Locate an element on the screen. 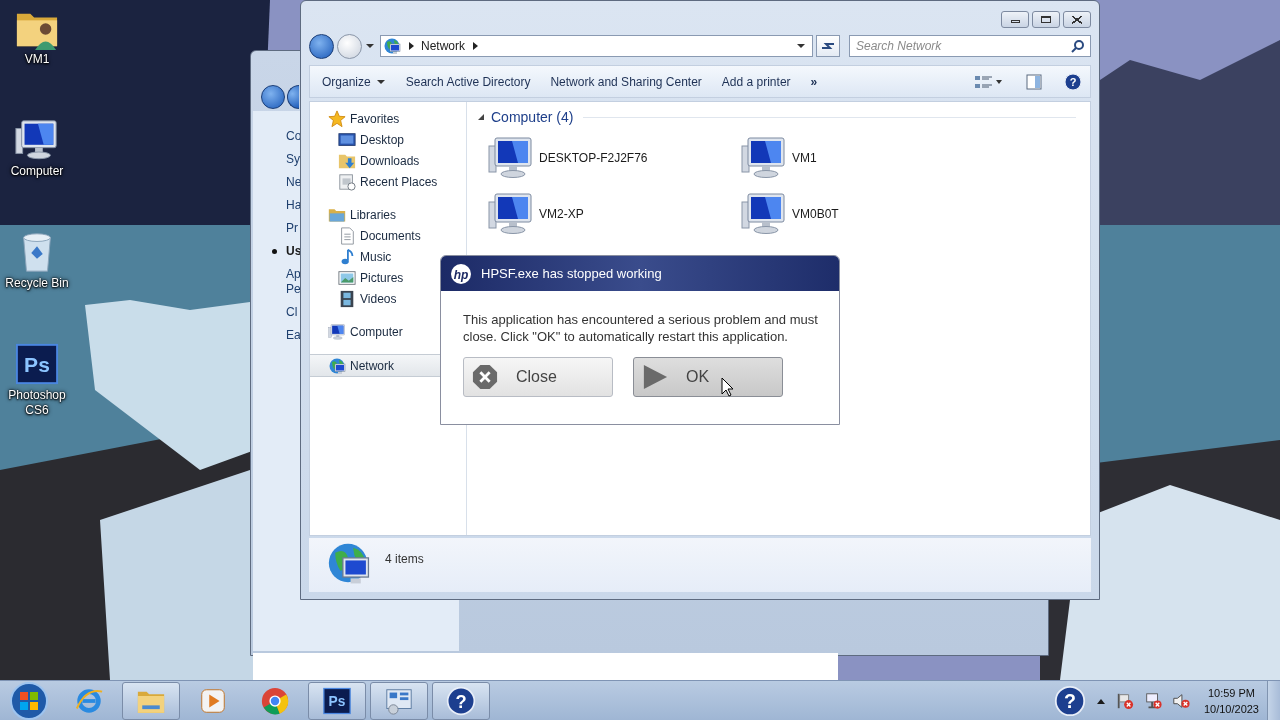  caret-icon is located at coordinates (380, 81).